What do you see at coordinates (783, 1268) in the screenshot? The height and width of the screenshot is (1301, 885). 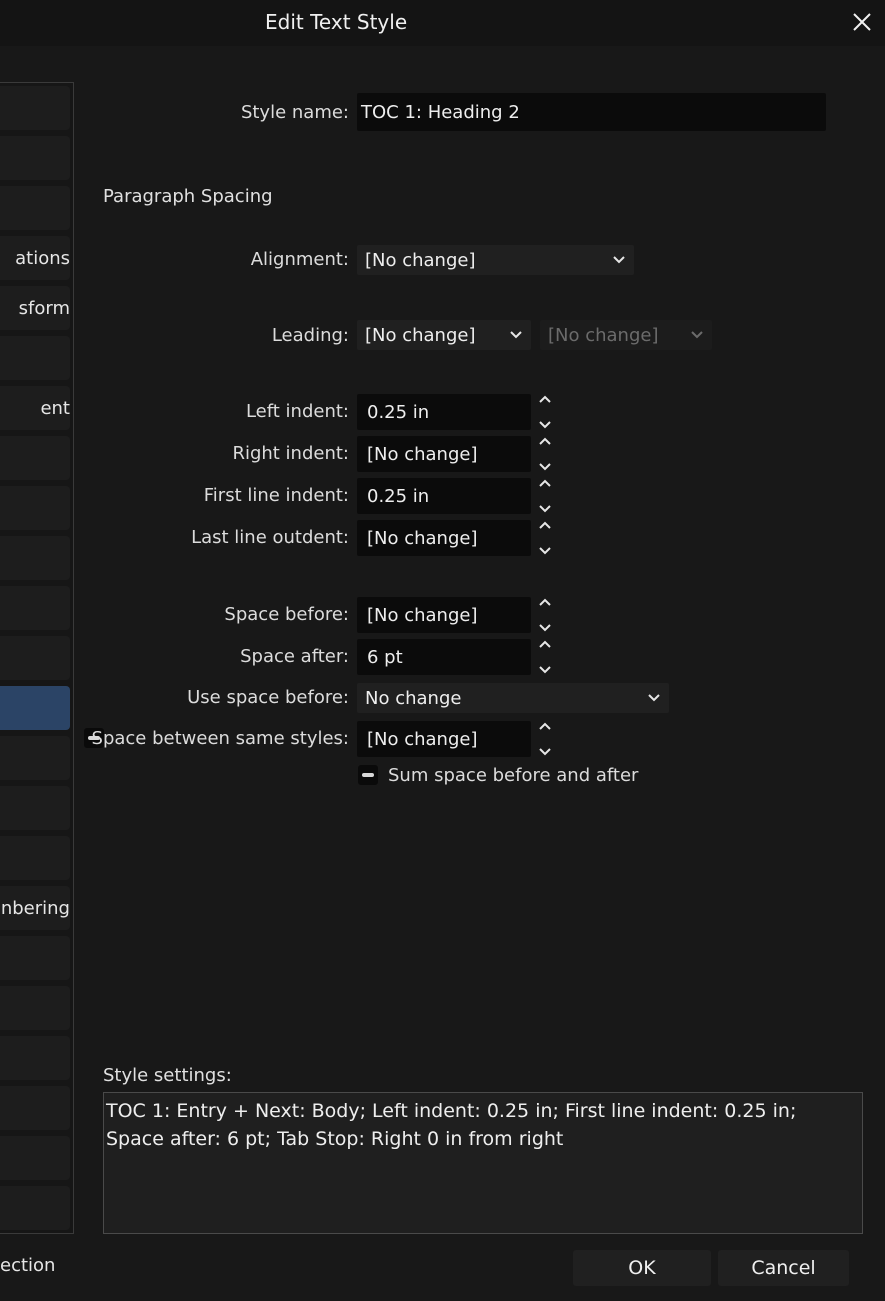 I see `cancel-button: Cancel` at bounding box center [783, 1268].